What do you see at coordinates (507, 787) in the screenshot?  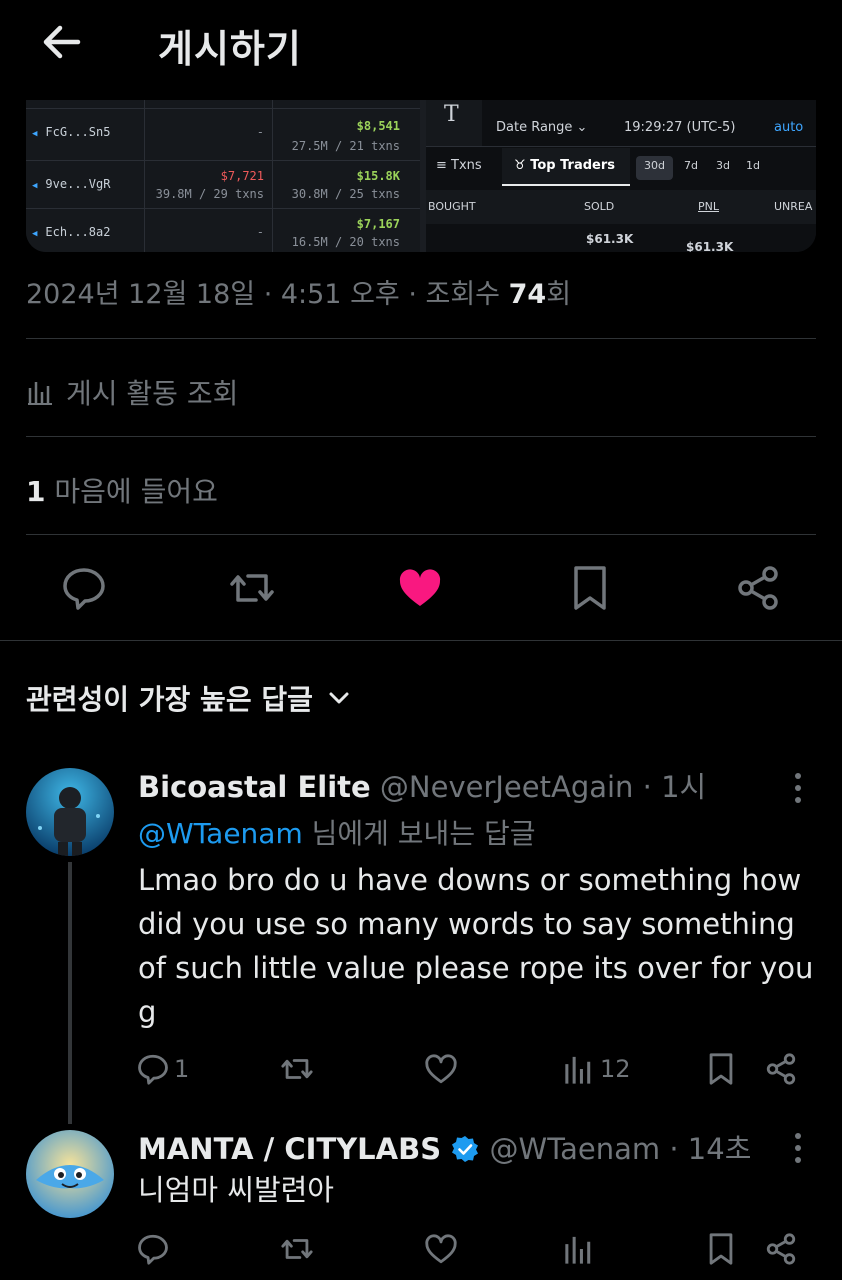 I see `user-handle: @NeverJeetAgain` at bounding box center [507, 787].